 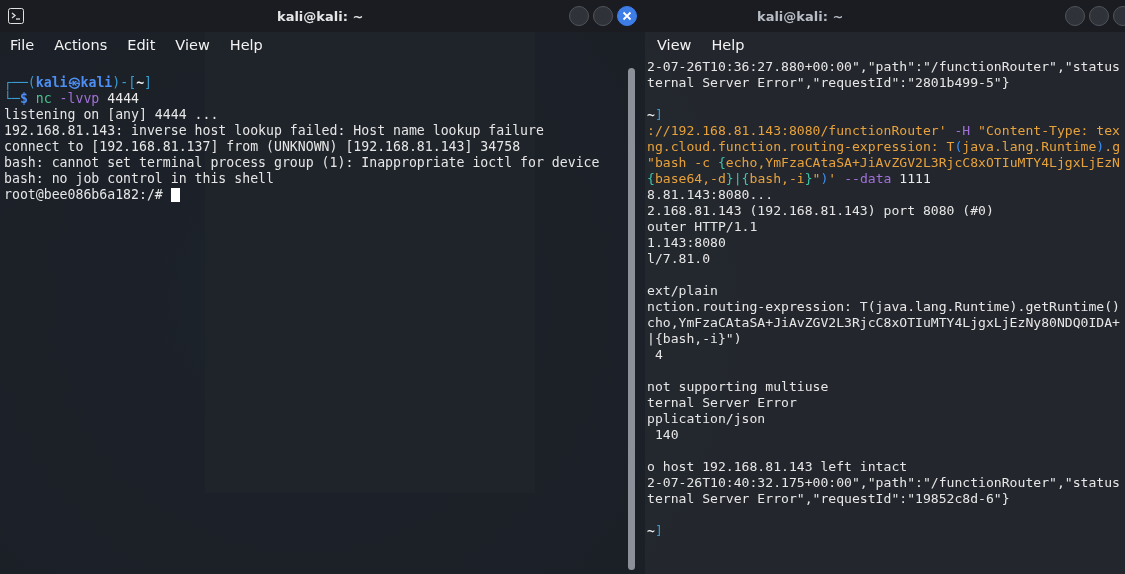 What do you see at coordinates (302, 163) in the screenshot?
I see `terminal-line: bash: cannot set terminal process group (1): Inappropriate ioctl for device` at bounding box center [302, 163].